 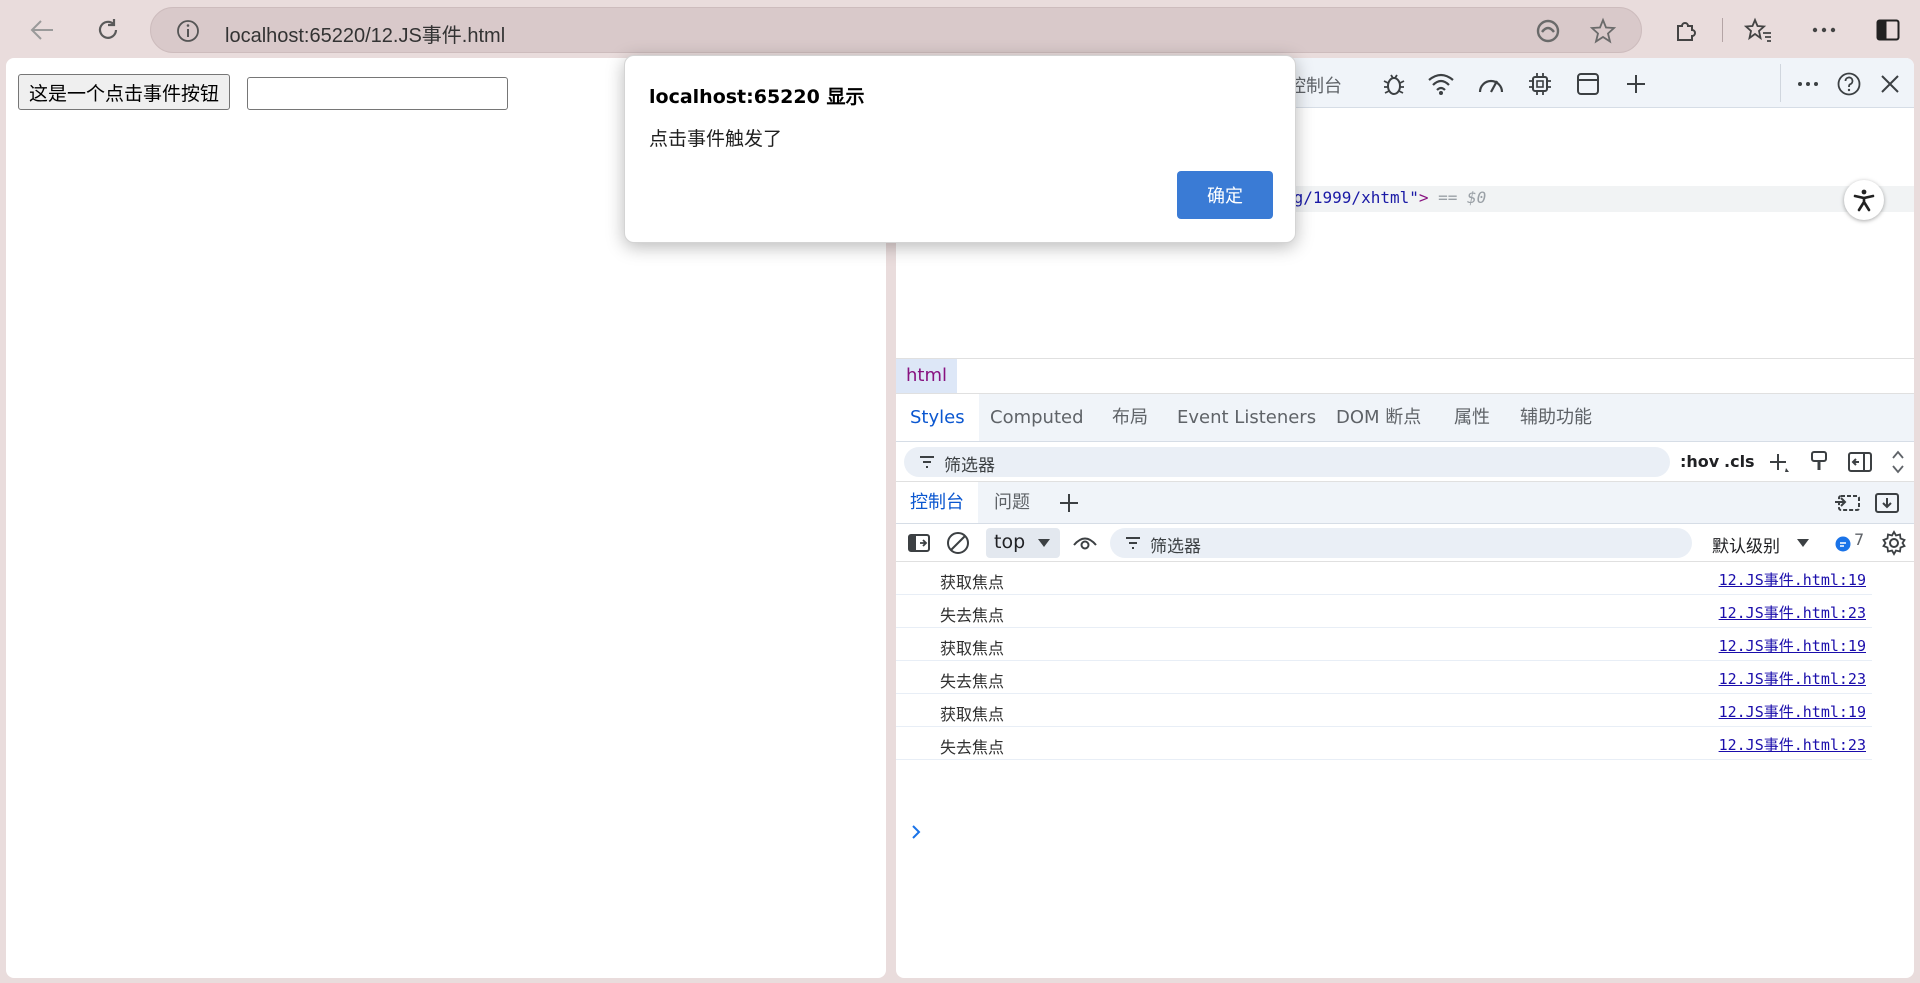 I want to click on more-tools-icon, so click(x=1808, y=84).